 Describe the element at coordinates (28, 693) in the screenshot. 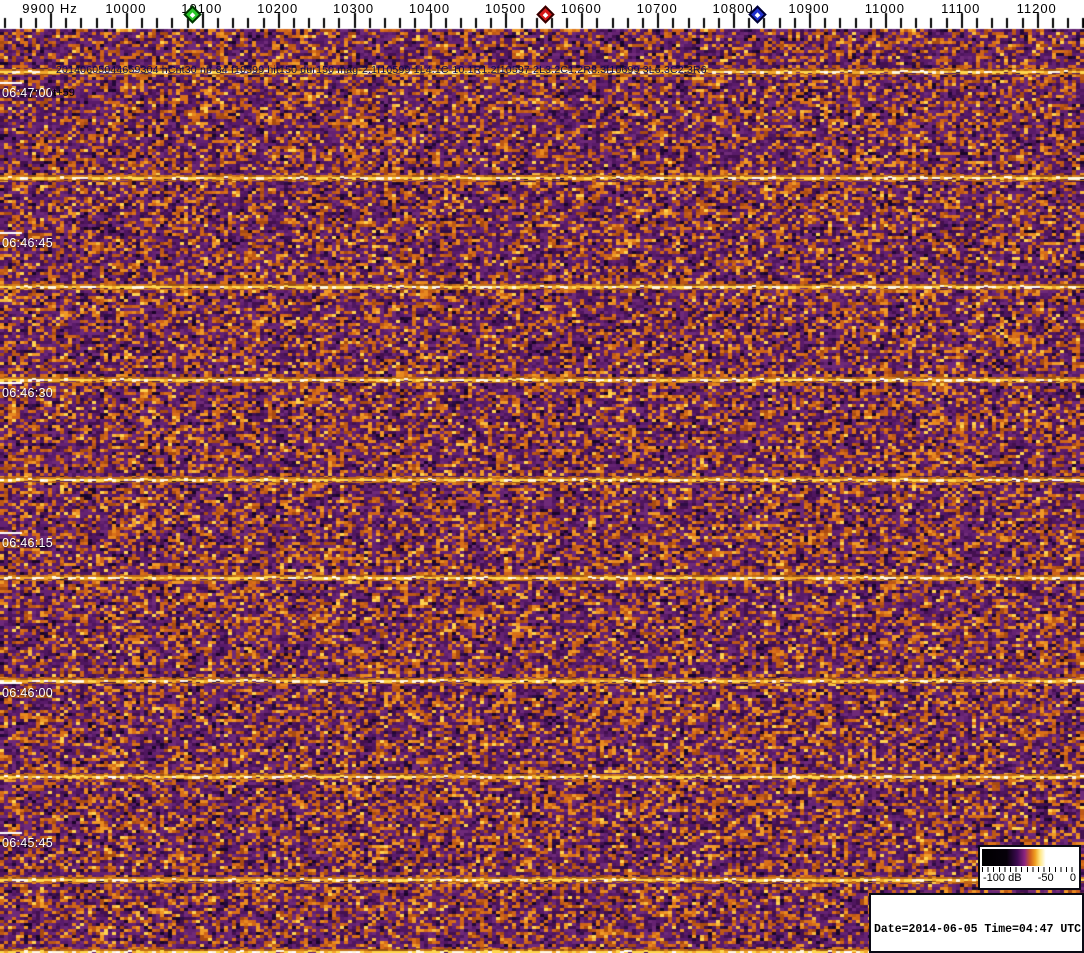

I see `time-label-06-46-00: 06:46:00` at that location.